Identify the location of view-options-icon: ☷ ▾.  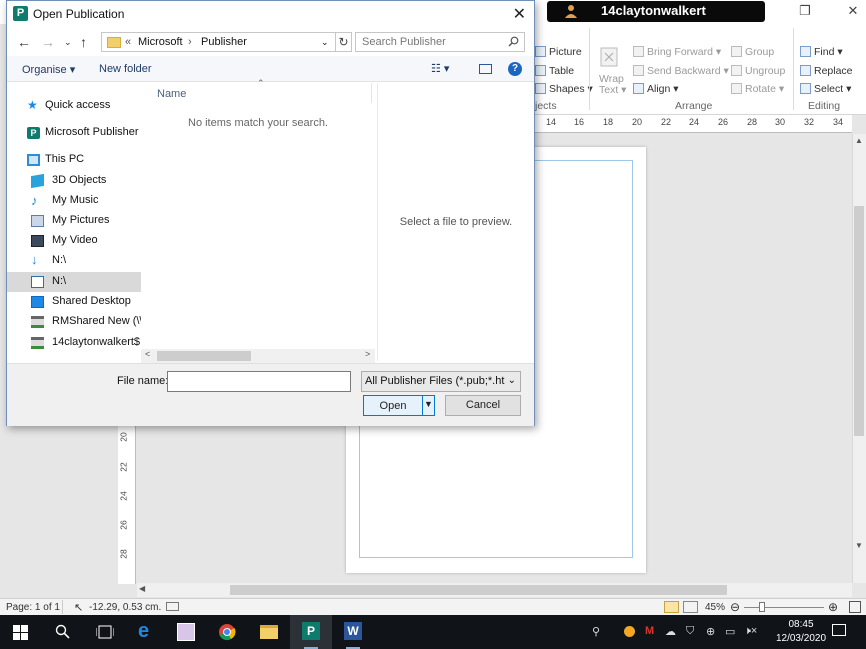
(440, 68).